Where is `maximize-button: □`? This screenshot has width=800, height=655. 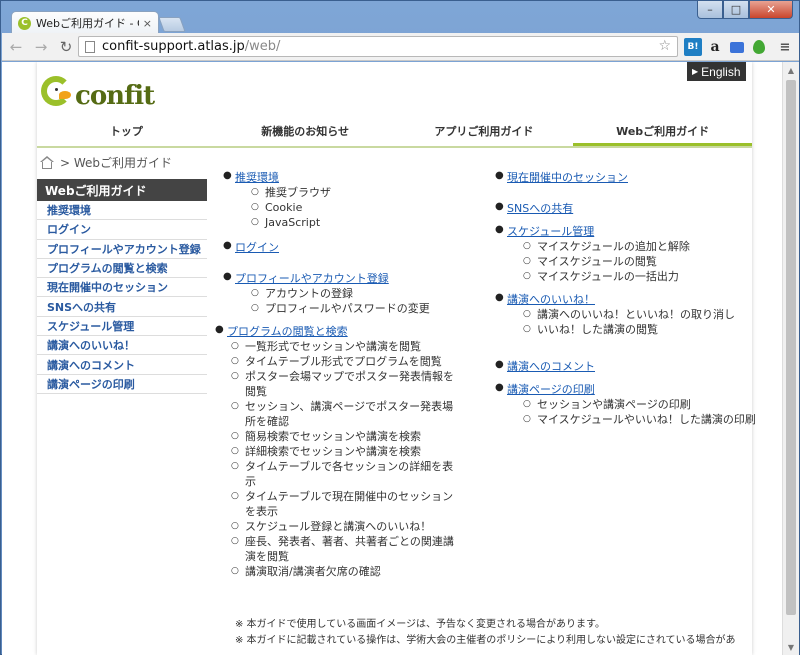
maximize-button: □ is located at coordinates (736, 10).